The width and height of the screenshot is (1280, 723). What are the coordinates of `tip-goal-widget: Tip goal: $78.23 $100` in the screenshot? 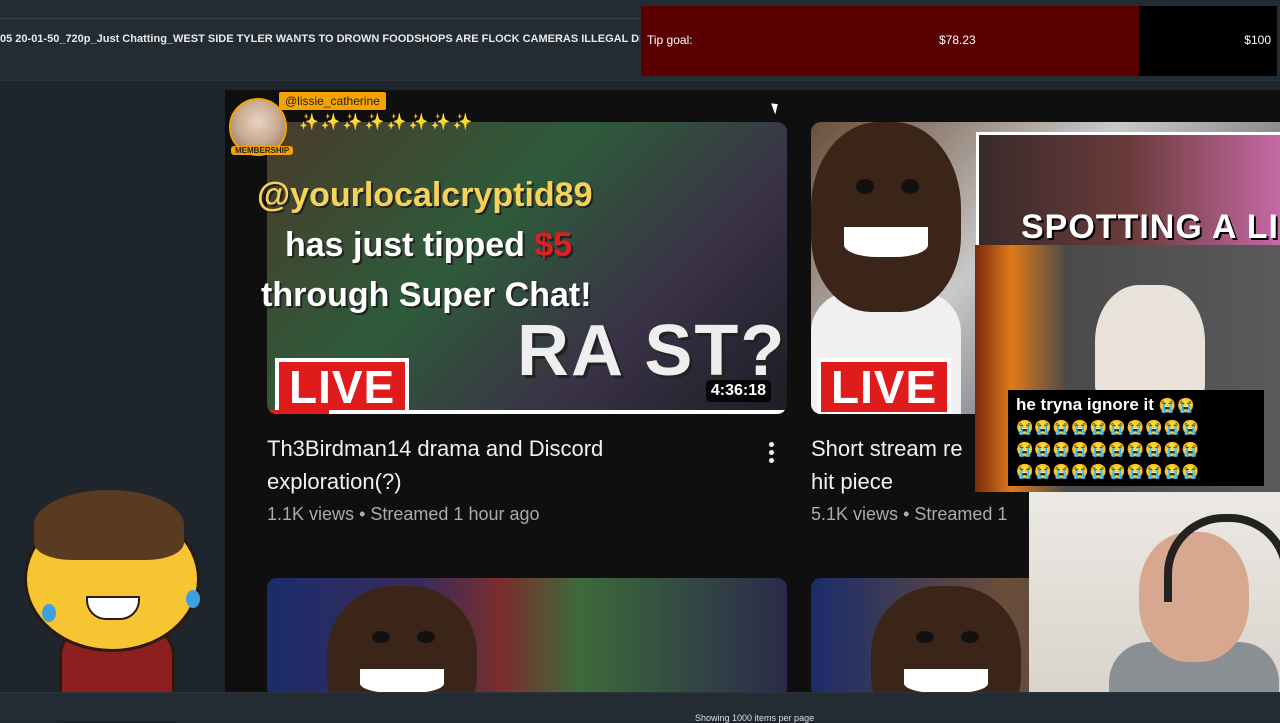 It's located at (959, 41).